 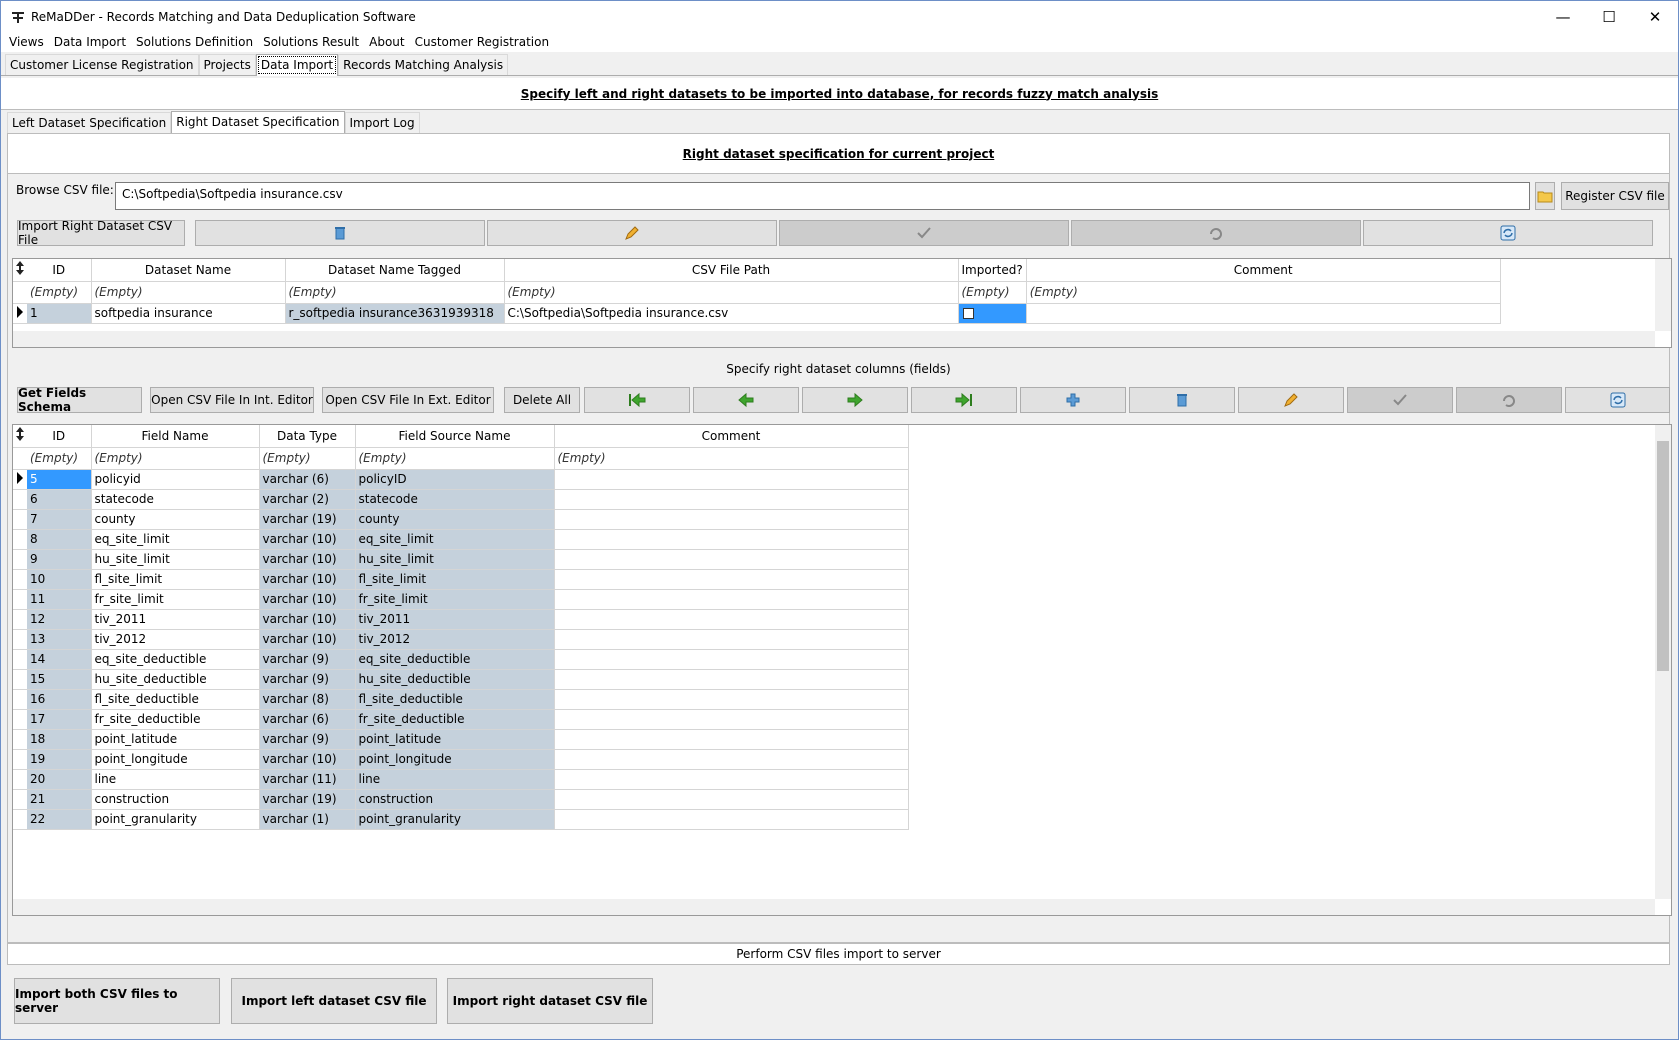 I want to click on cell-field-source-name: hu_site_deductible, so click(x=455, y=679).